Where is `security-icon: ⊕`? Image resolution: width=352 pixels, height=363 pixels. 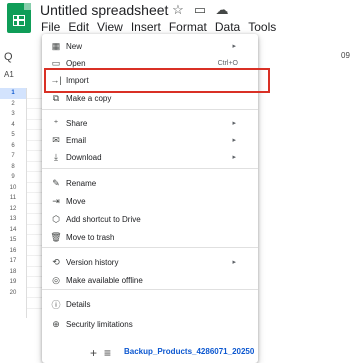
security-icon: ⊕ is located at coordinates (56, 323).